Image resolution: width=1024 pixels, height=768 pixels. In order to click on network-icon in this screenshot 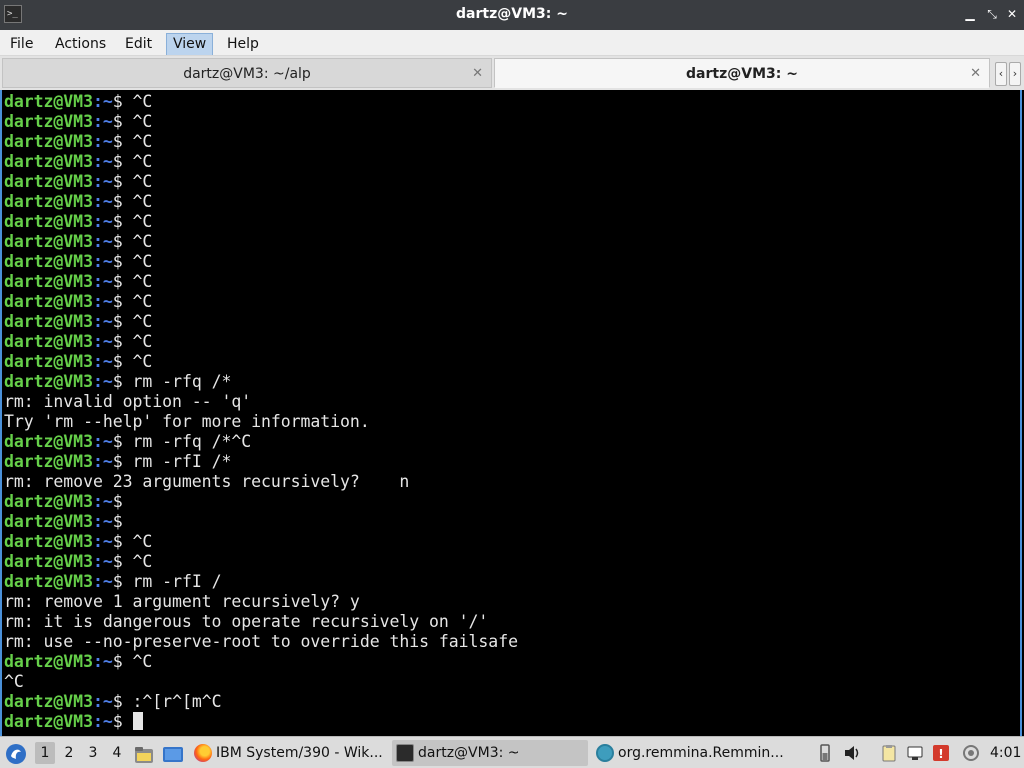, I will do `click(915, 753)`.